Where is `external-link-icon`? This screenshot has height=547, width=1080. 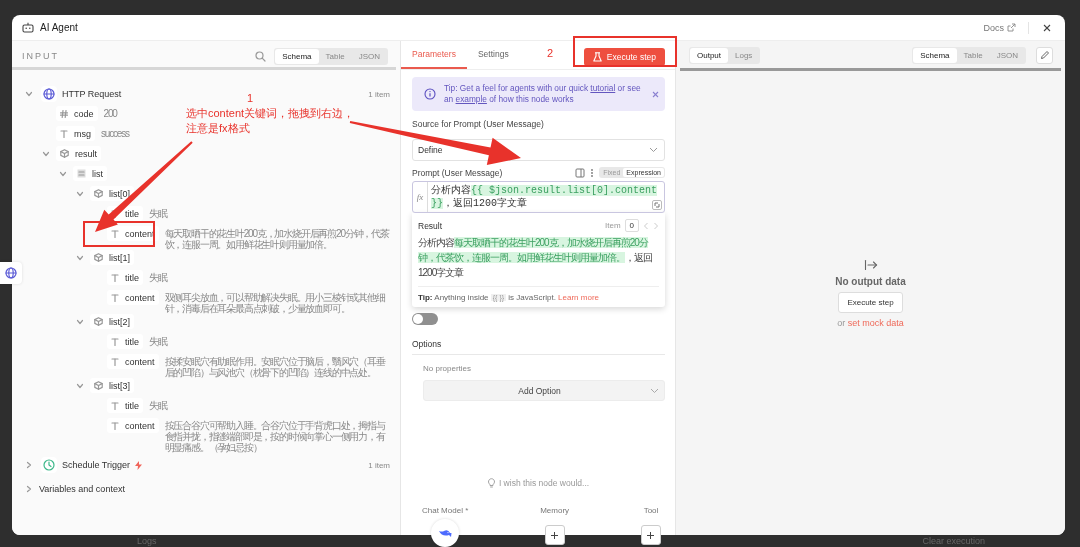
external-link-icon is located at coordinates (1011, 27).